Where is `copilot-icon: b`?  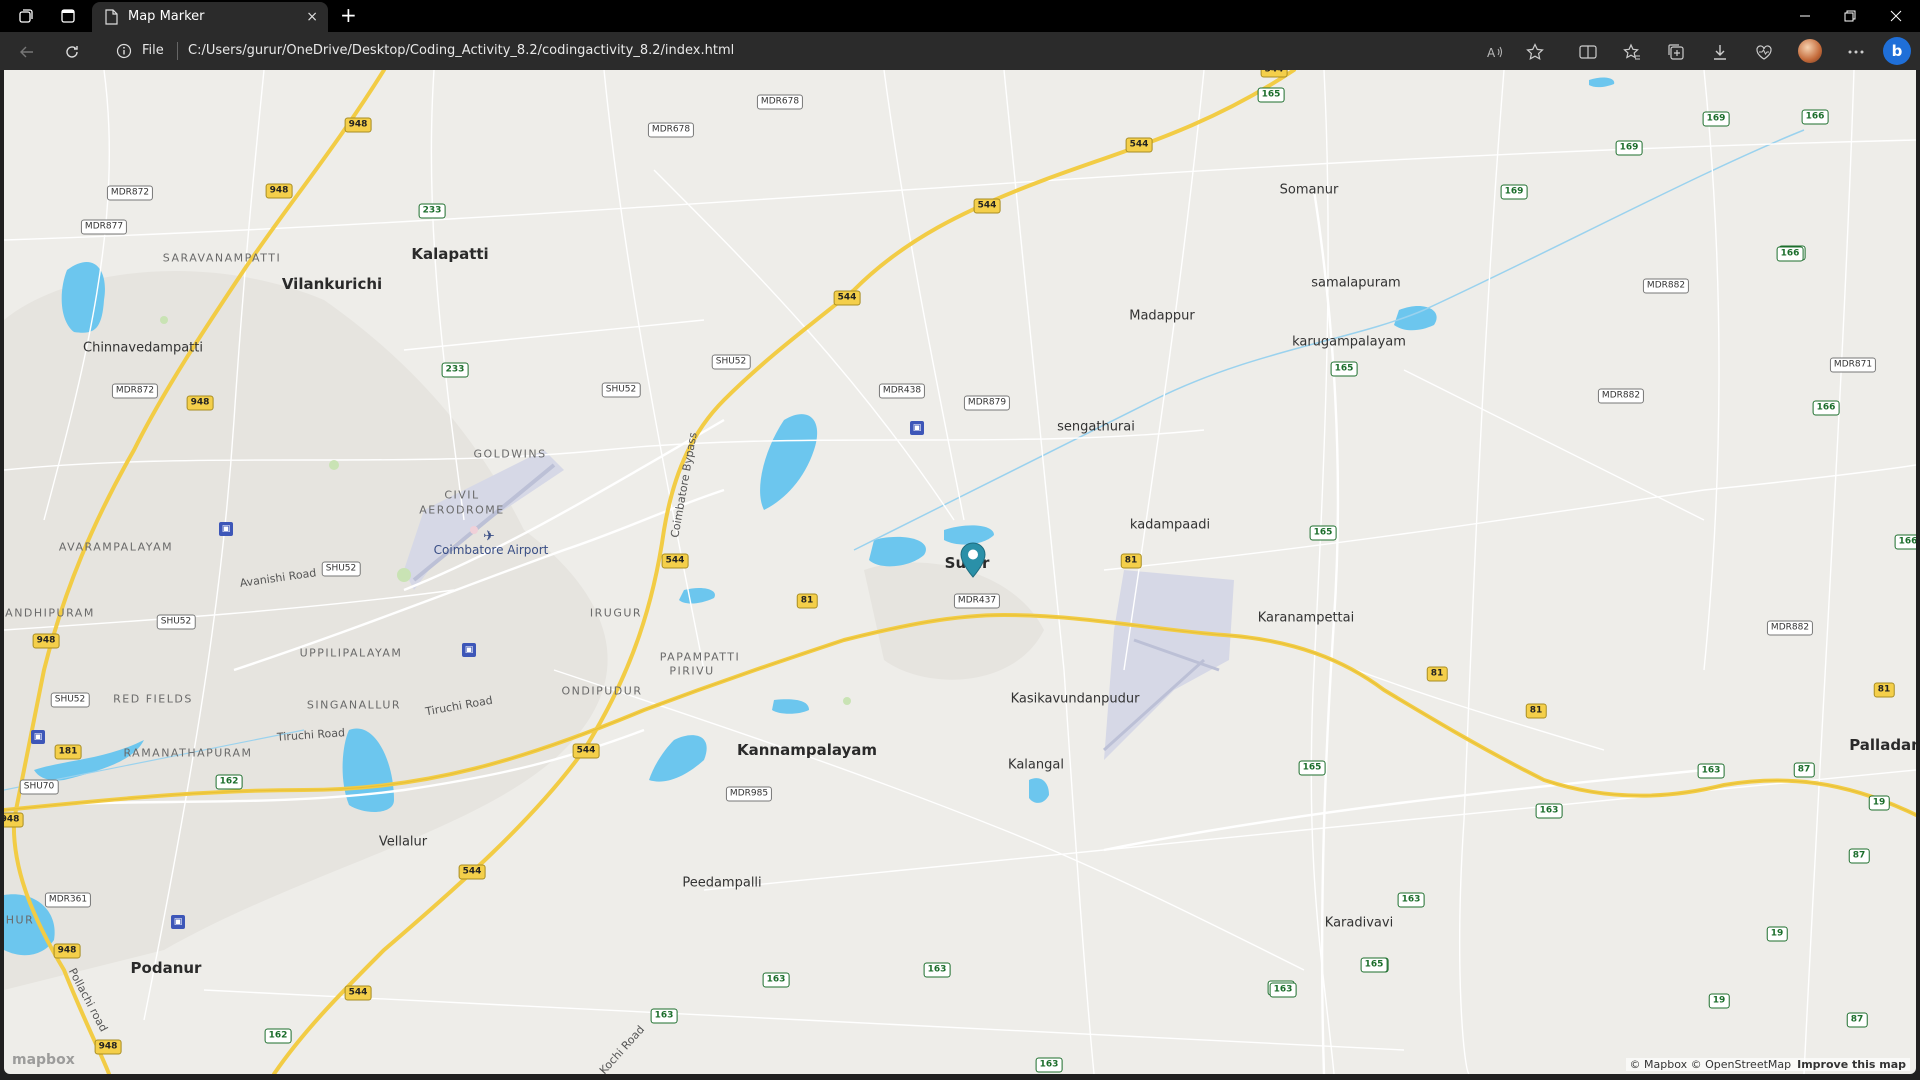
copilot-icon: b is located at coordinates (1897, 51).